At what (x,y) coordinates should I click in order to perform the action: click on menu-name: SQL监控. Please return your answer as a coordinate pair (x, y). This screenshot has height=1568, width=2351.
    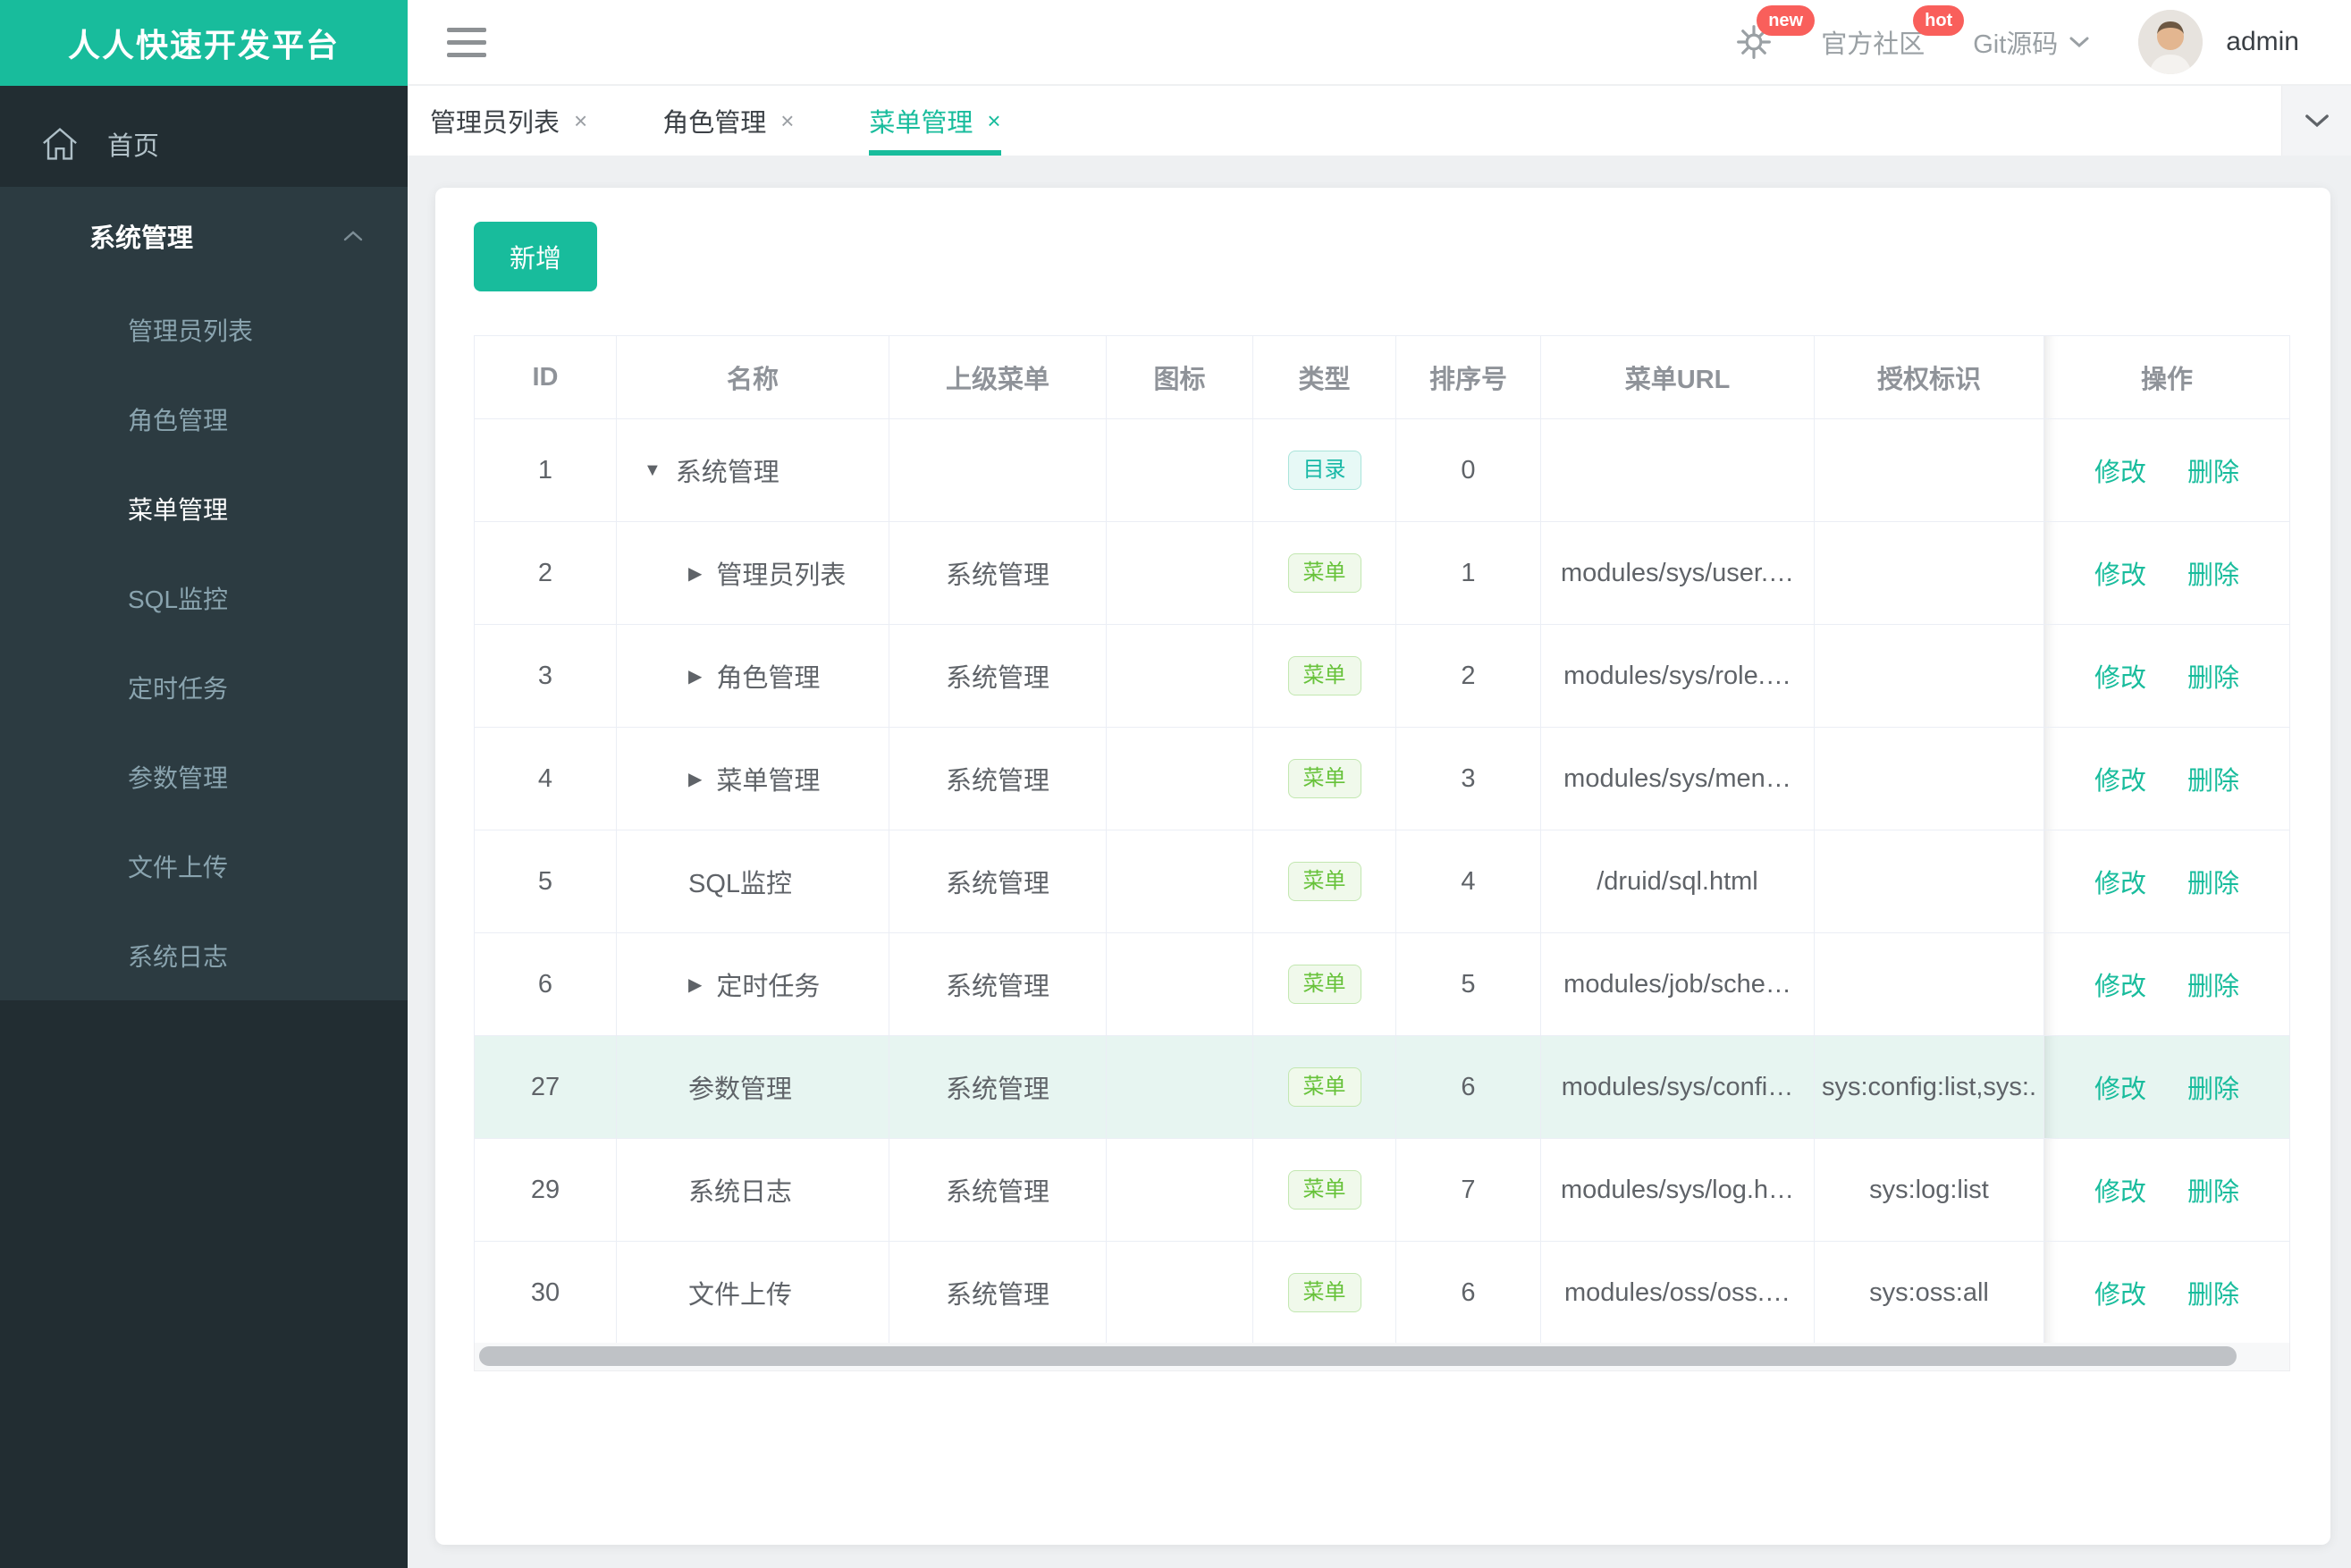
    Looking at the image, I should click on (740, 884).